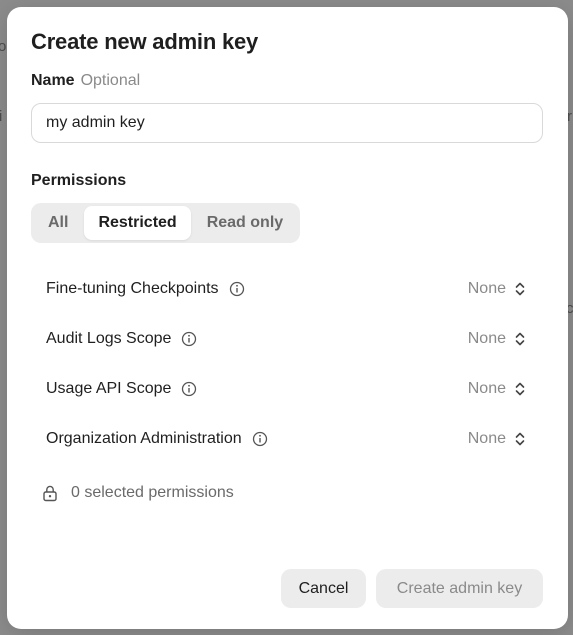 This screenshot has height=635, width=573. I want to click on permission-name: Usage API Scope, so click(121, 389).